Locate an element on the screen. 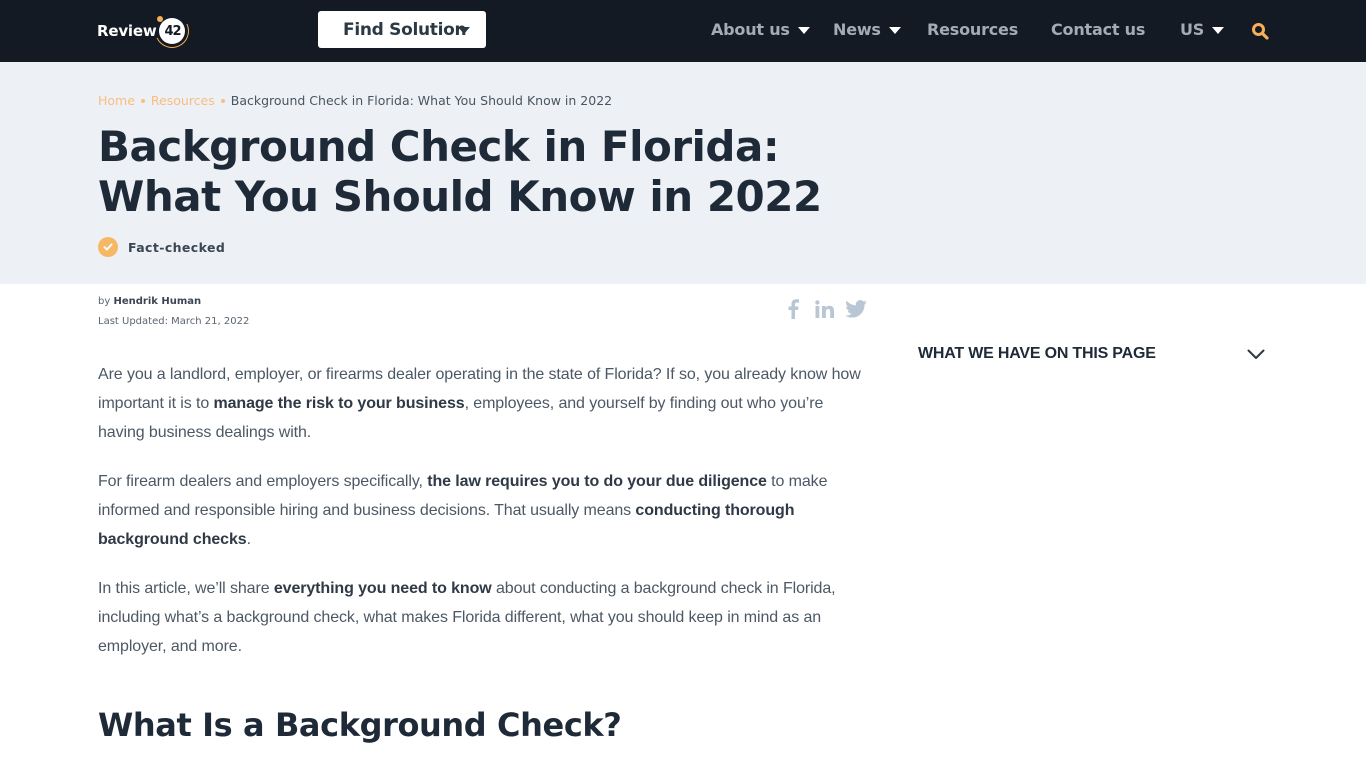 The image size is (1366, 768). nav-contact-us: Contact us is located at coordinates (1098, 29).